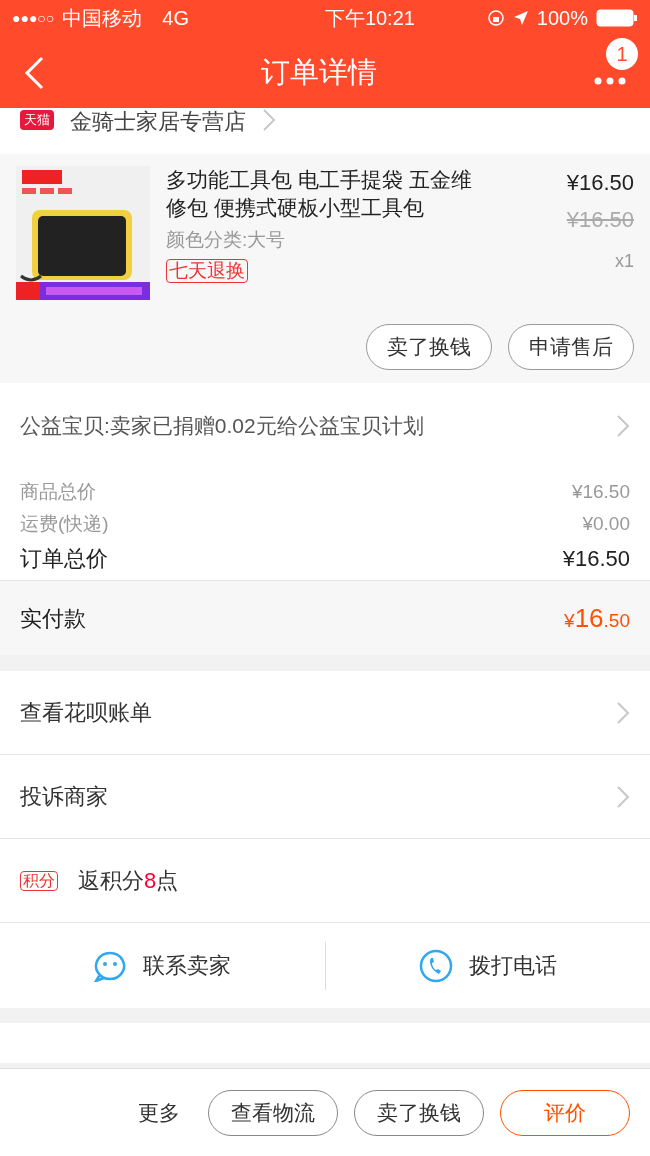 The height and width of the screenshot is (1156, 650). Describe the element at coordinates (520, 18) in the screenshot. I see `location-arrow-icon` at that location.